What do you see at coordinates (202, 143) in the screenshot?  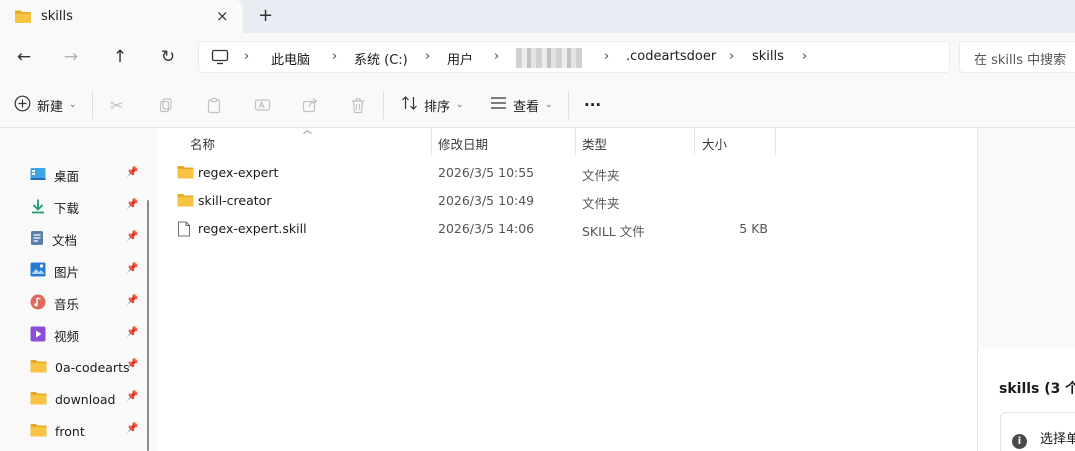 I see `column-header-name: 名称` at bounding box center [202, 143].